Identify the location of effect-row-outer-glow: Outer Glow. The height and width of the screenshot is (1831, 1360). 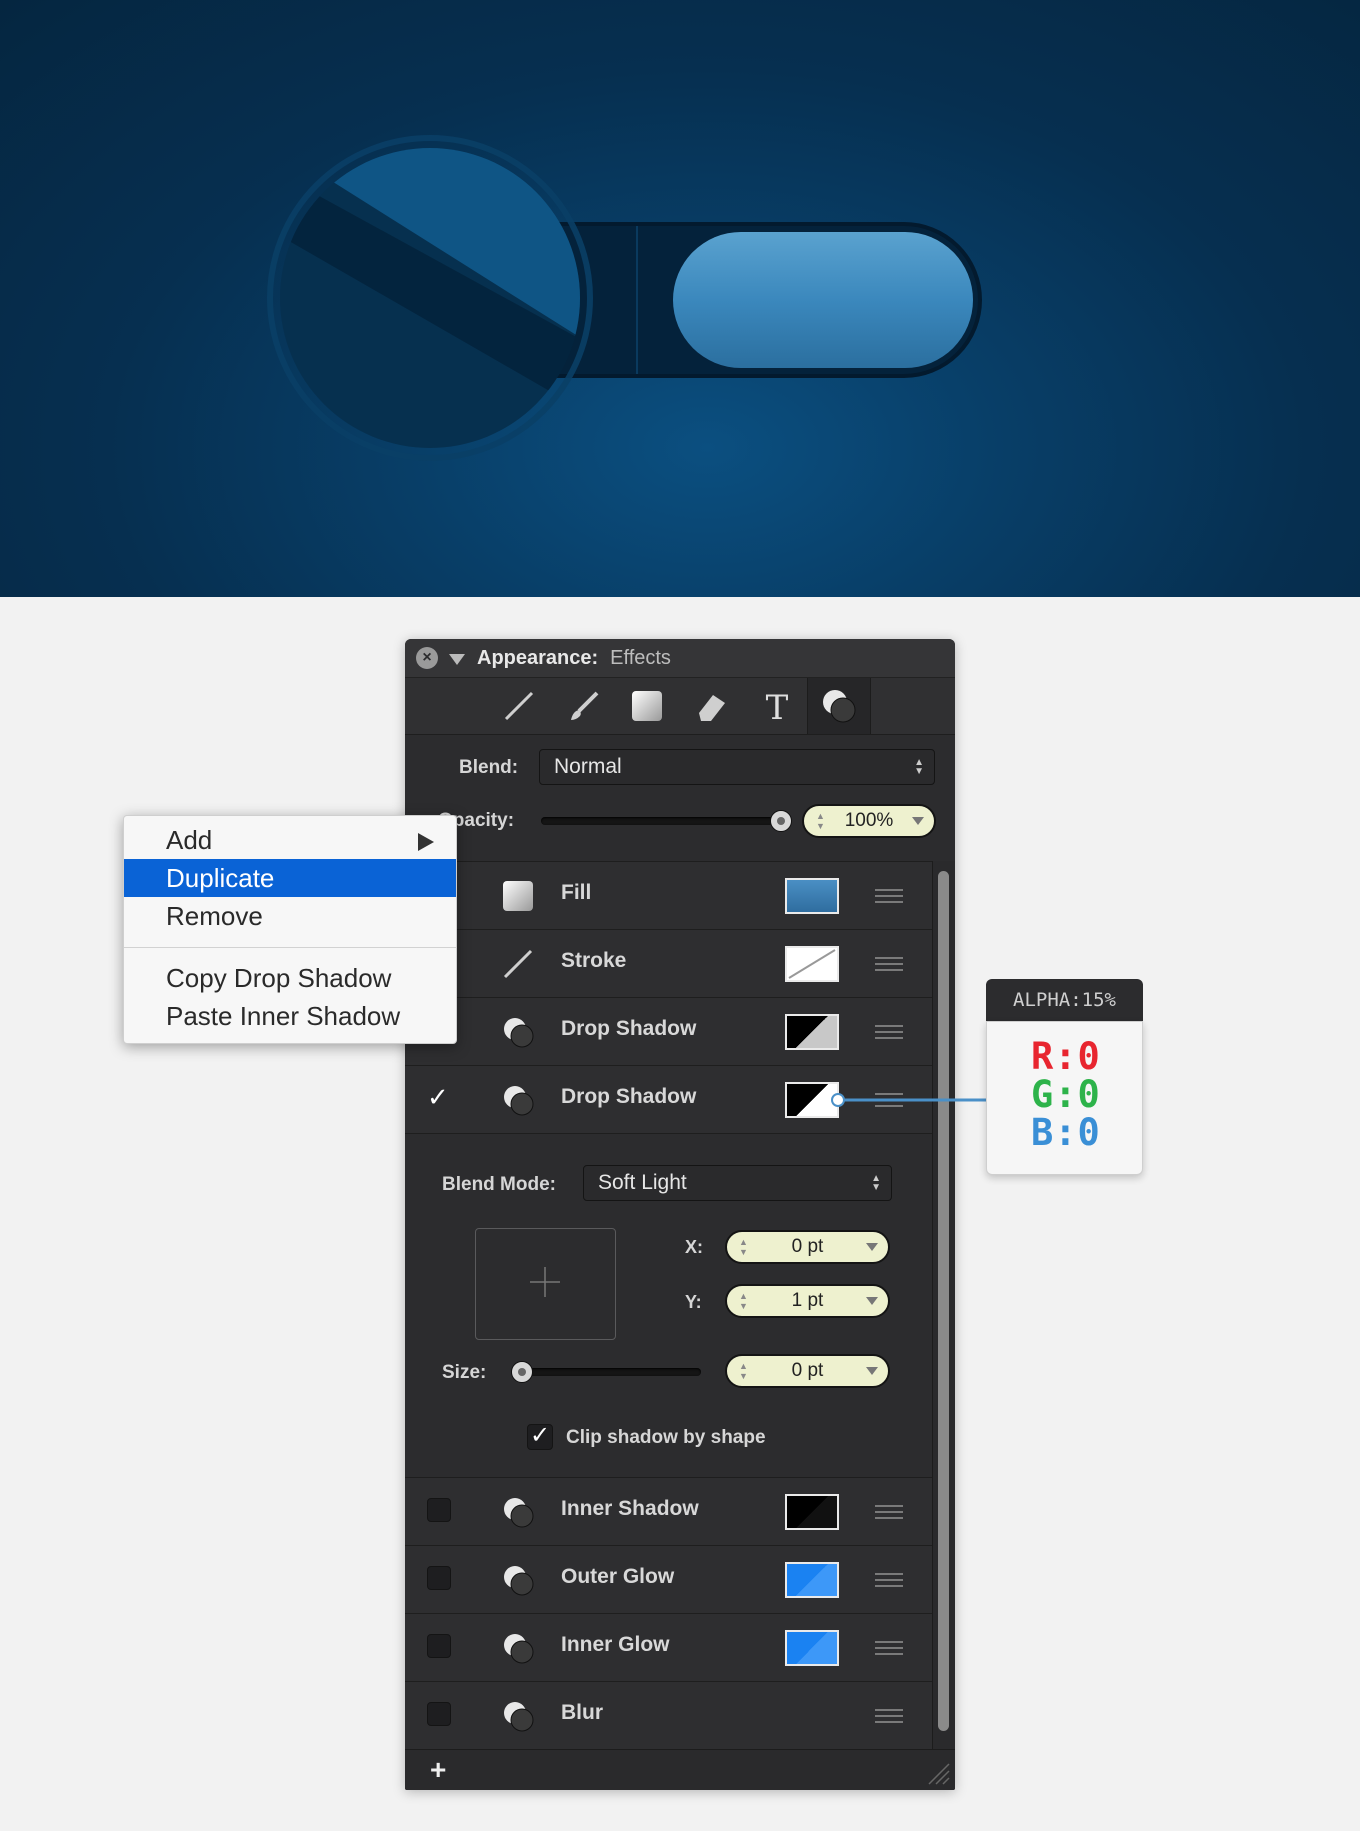
(669, 1579).